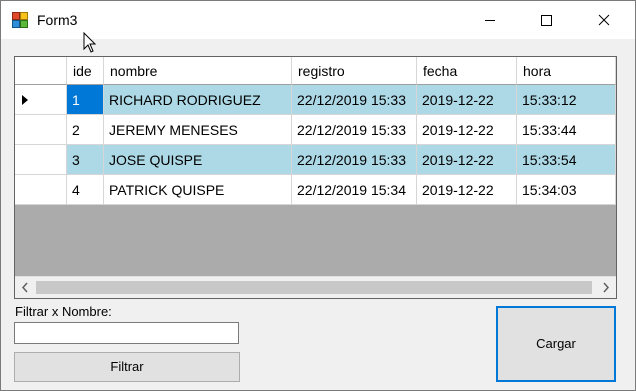 This screenshot has height=391, width=636. Describe the element at coordinates (63, 311) in the screenshot. I see `filter-label: Filtrar x Nombre:` at that location.